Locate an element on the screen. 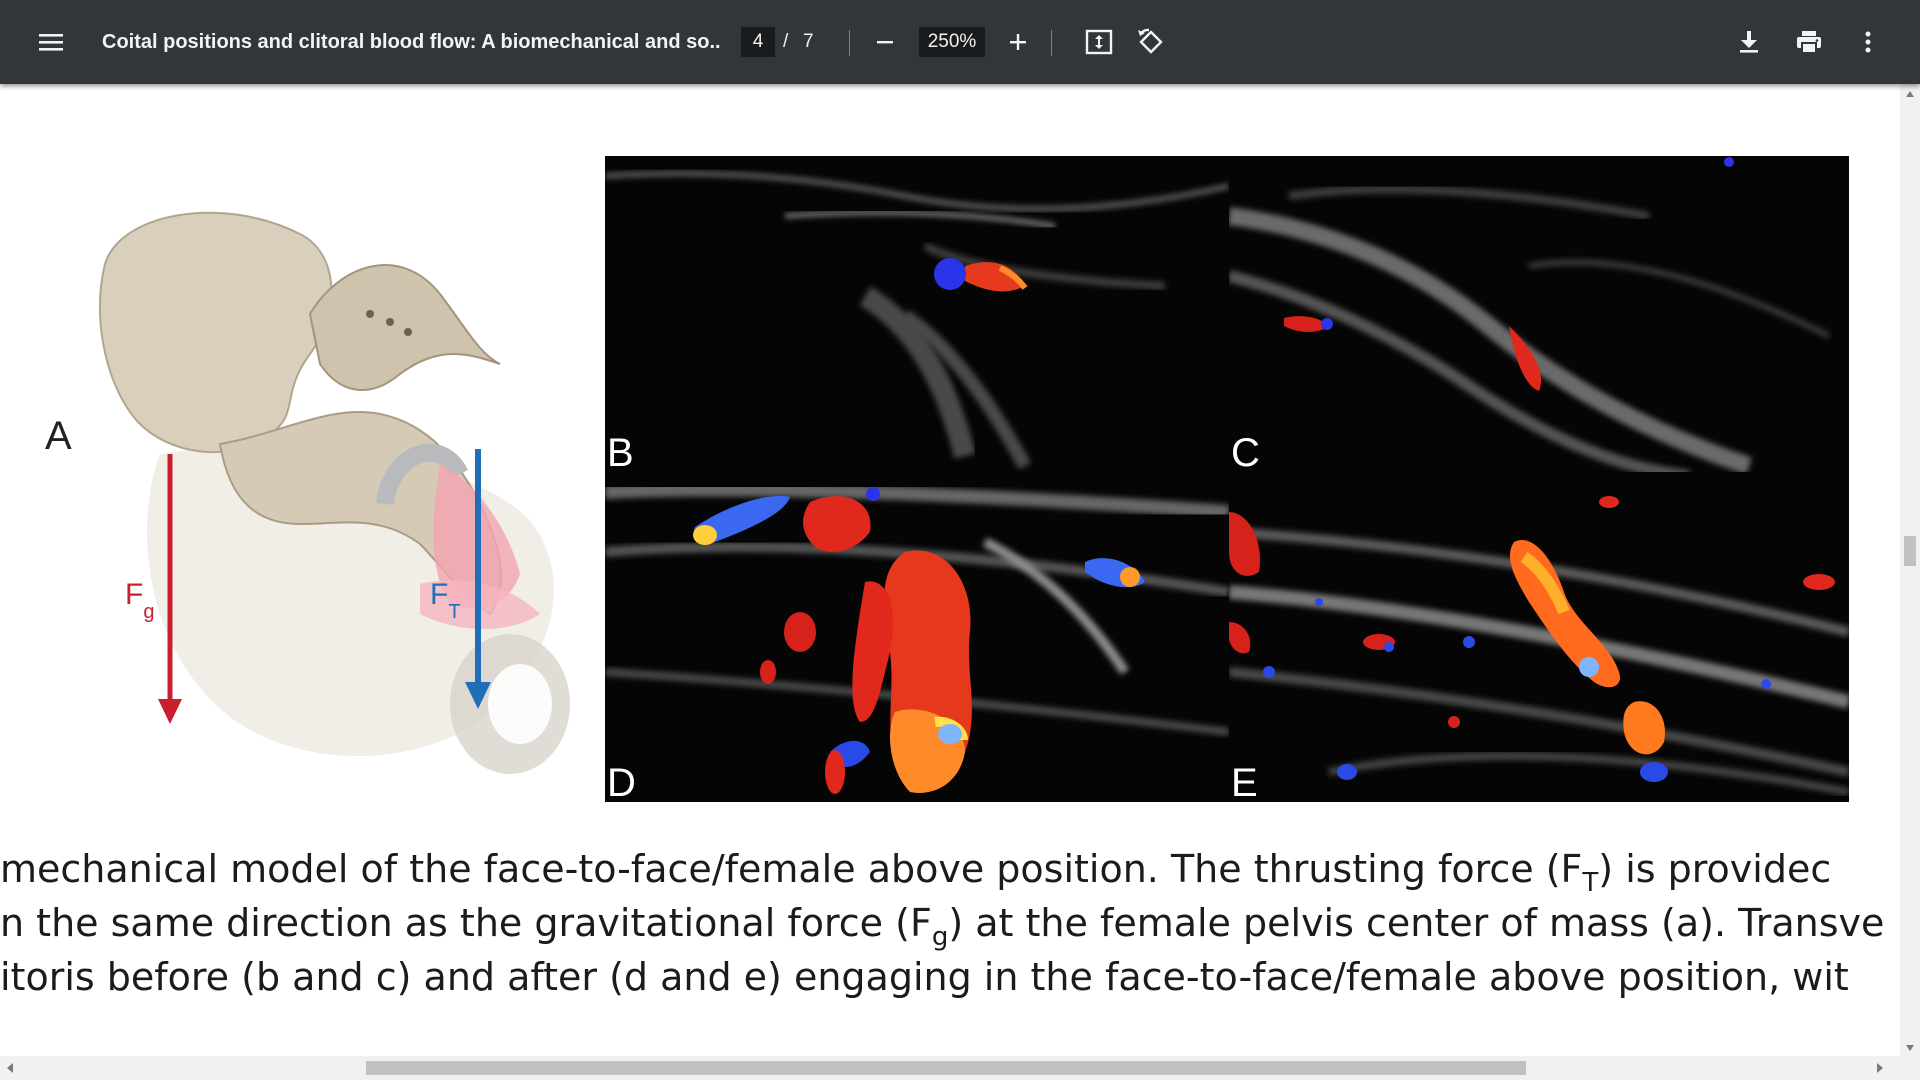  download-icon is located at coordinates (1749, 42).